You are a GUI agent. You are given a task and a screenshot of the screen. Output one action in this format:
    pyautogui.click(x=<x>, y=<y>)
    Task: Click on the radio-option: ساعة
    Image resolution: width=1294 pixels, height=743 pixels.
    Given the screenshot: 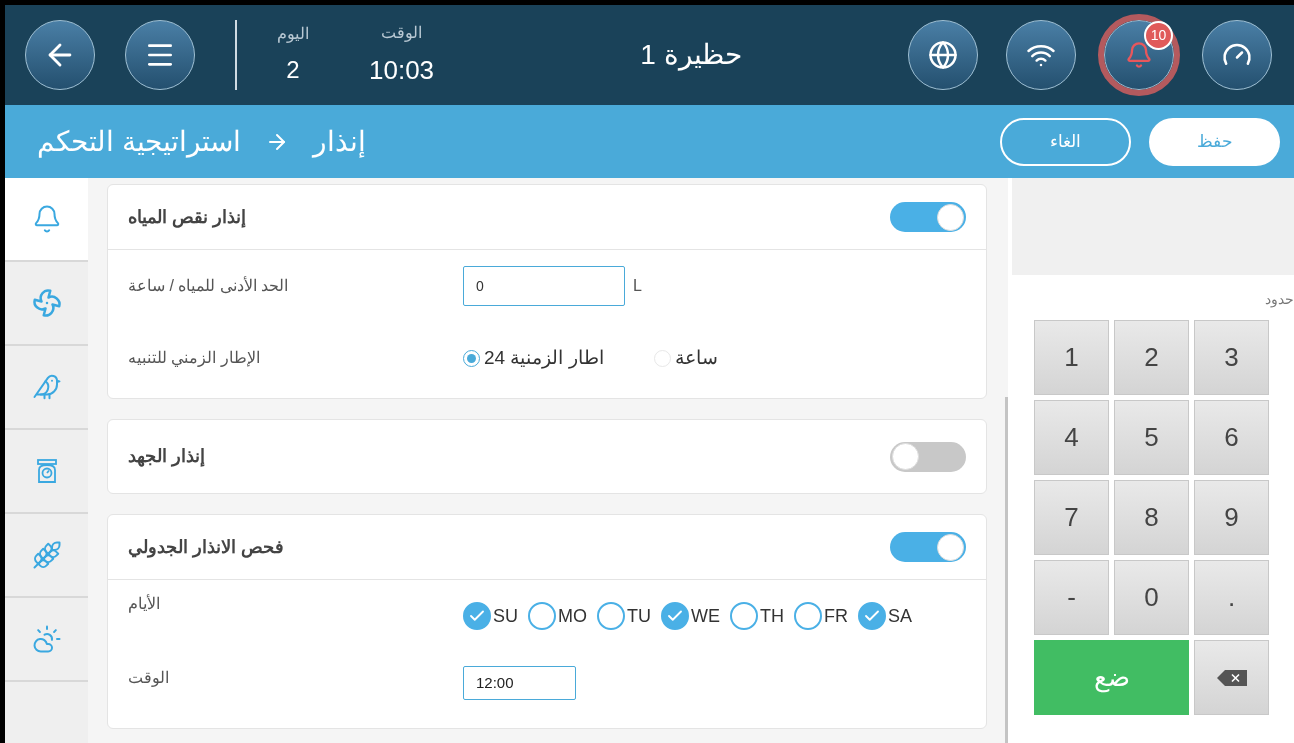 What is the action you would take?
    pyautogui.click(x=685, y=358)
    